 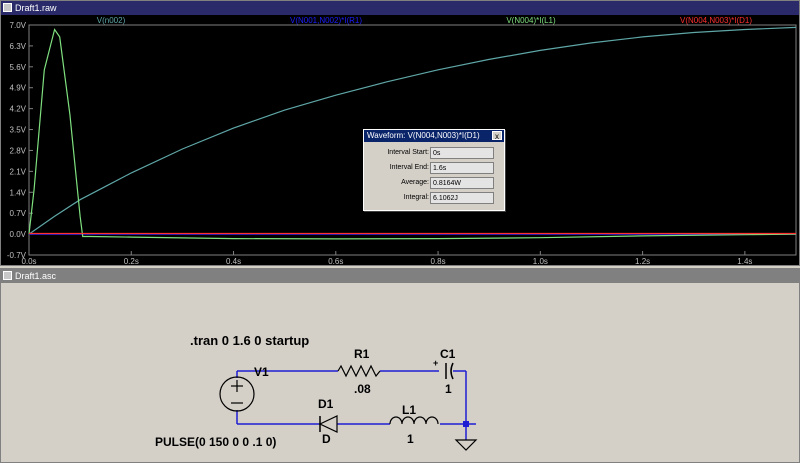 I want to click on l1-name: L1, so click(x=409, y=410).